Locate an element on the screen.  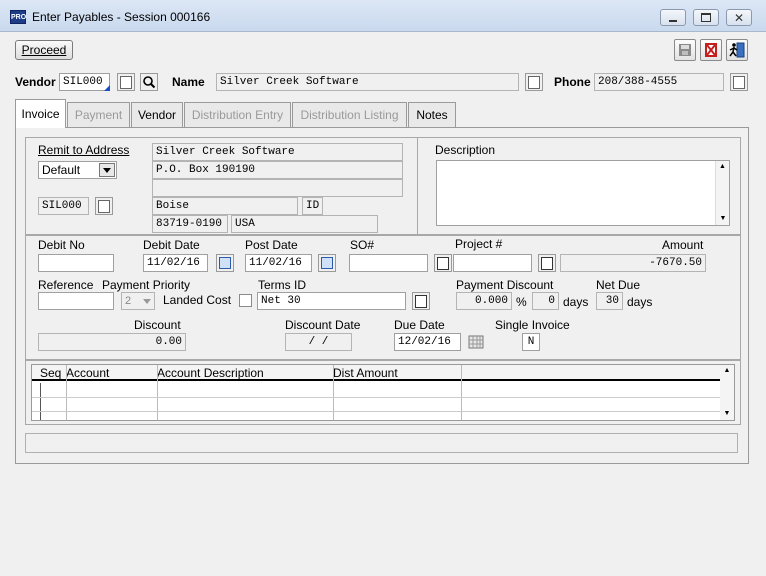
so-input is located at coordinates (388, 263).